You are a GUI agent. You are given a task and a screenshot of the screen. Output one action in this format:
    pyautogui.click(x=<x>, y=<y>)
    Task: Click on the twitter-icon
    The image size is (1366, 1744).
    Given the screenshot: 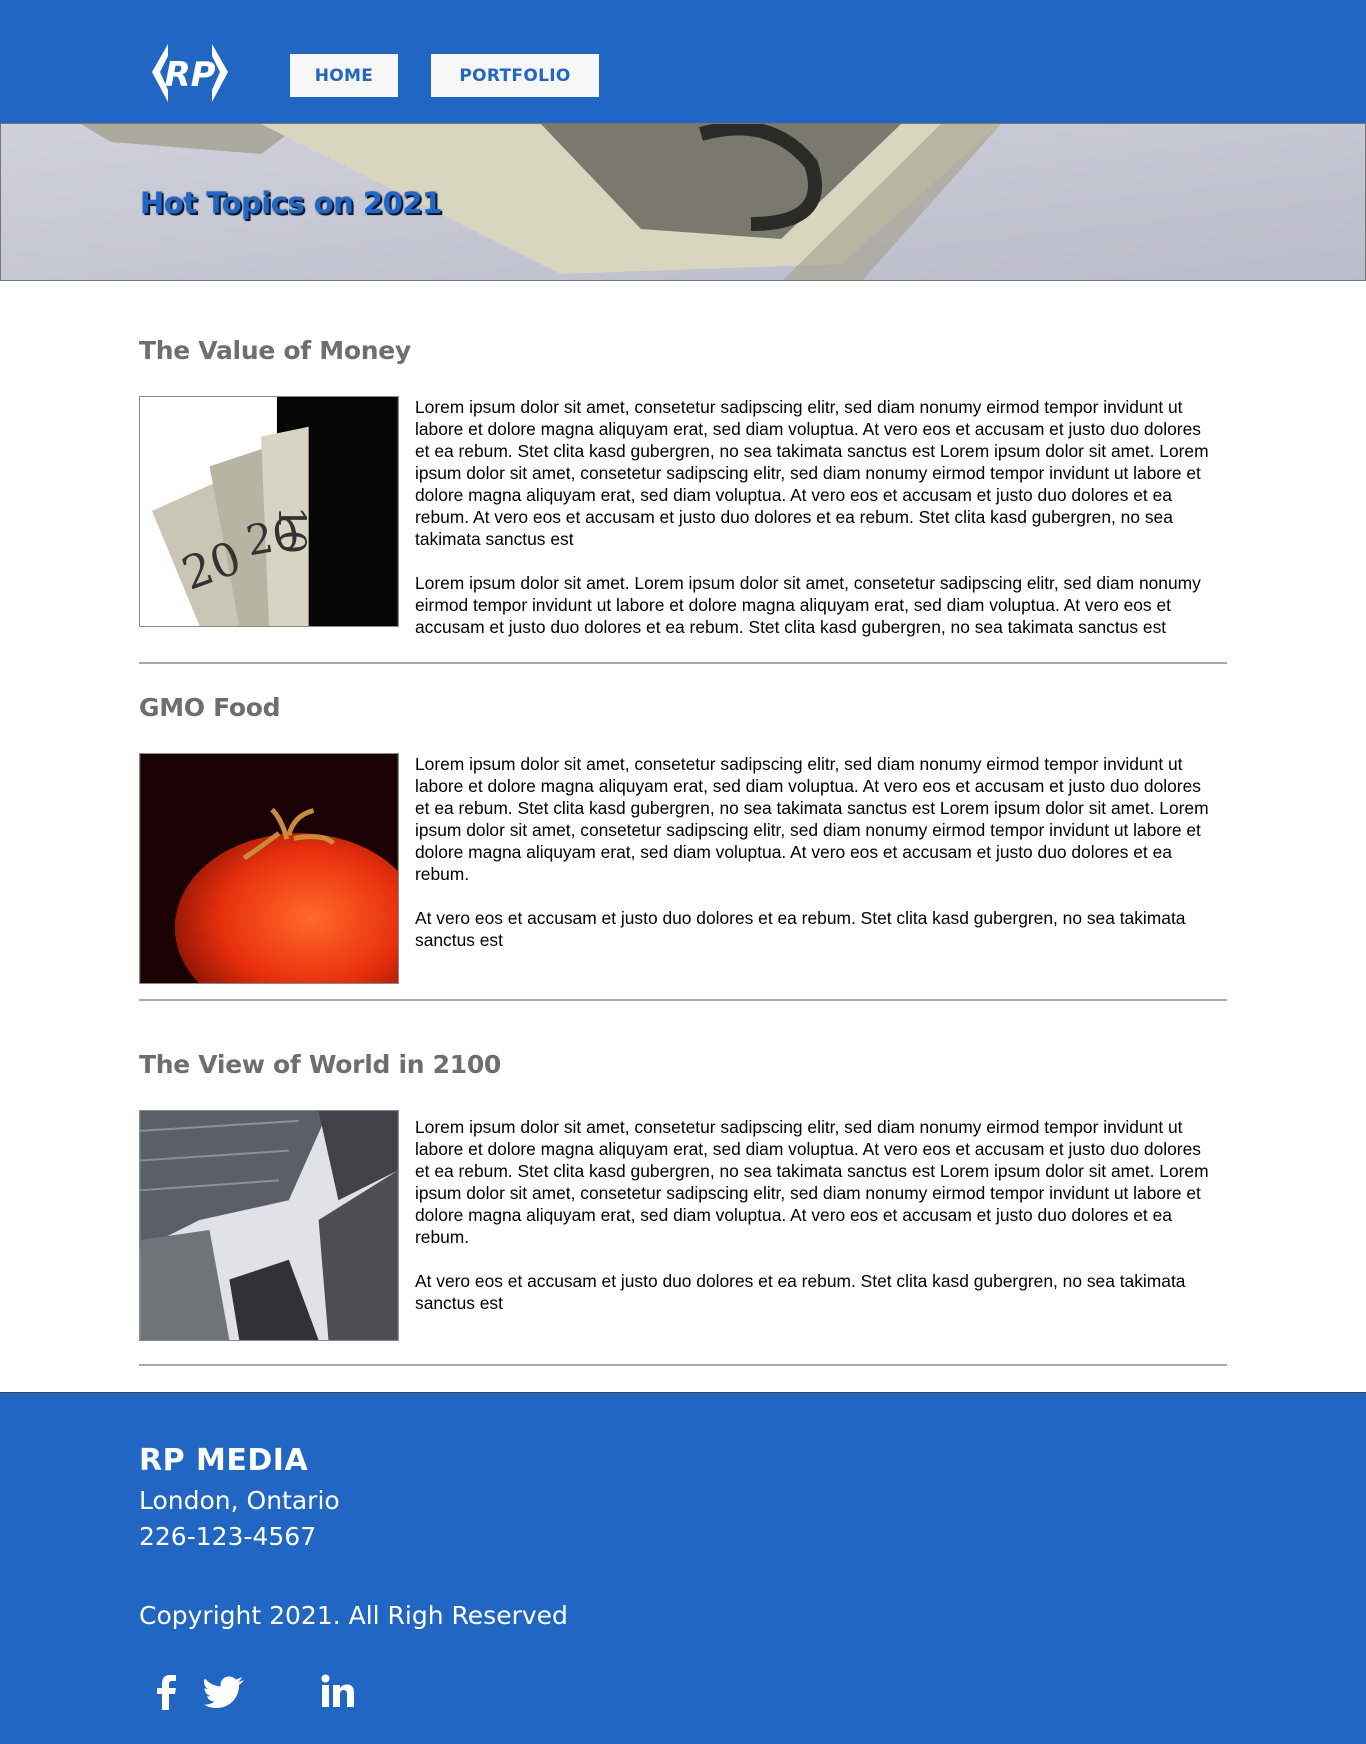 What is the action you would take?
    pyautogui.click(x=226, y=1692)
    